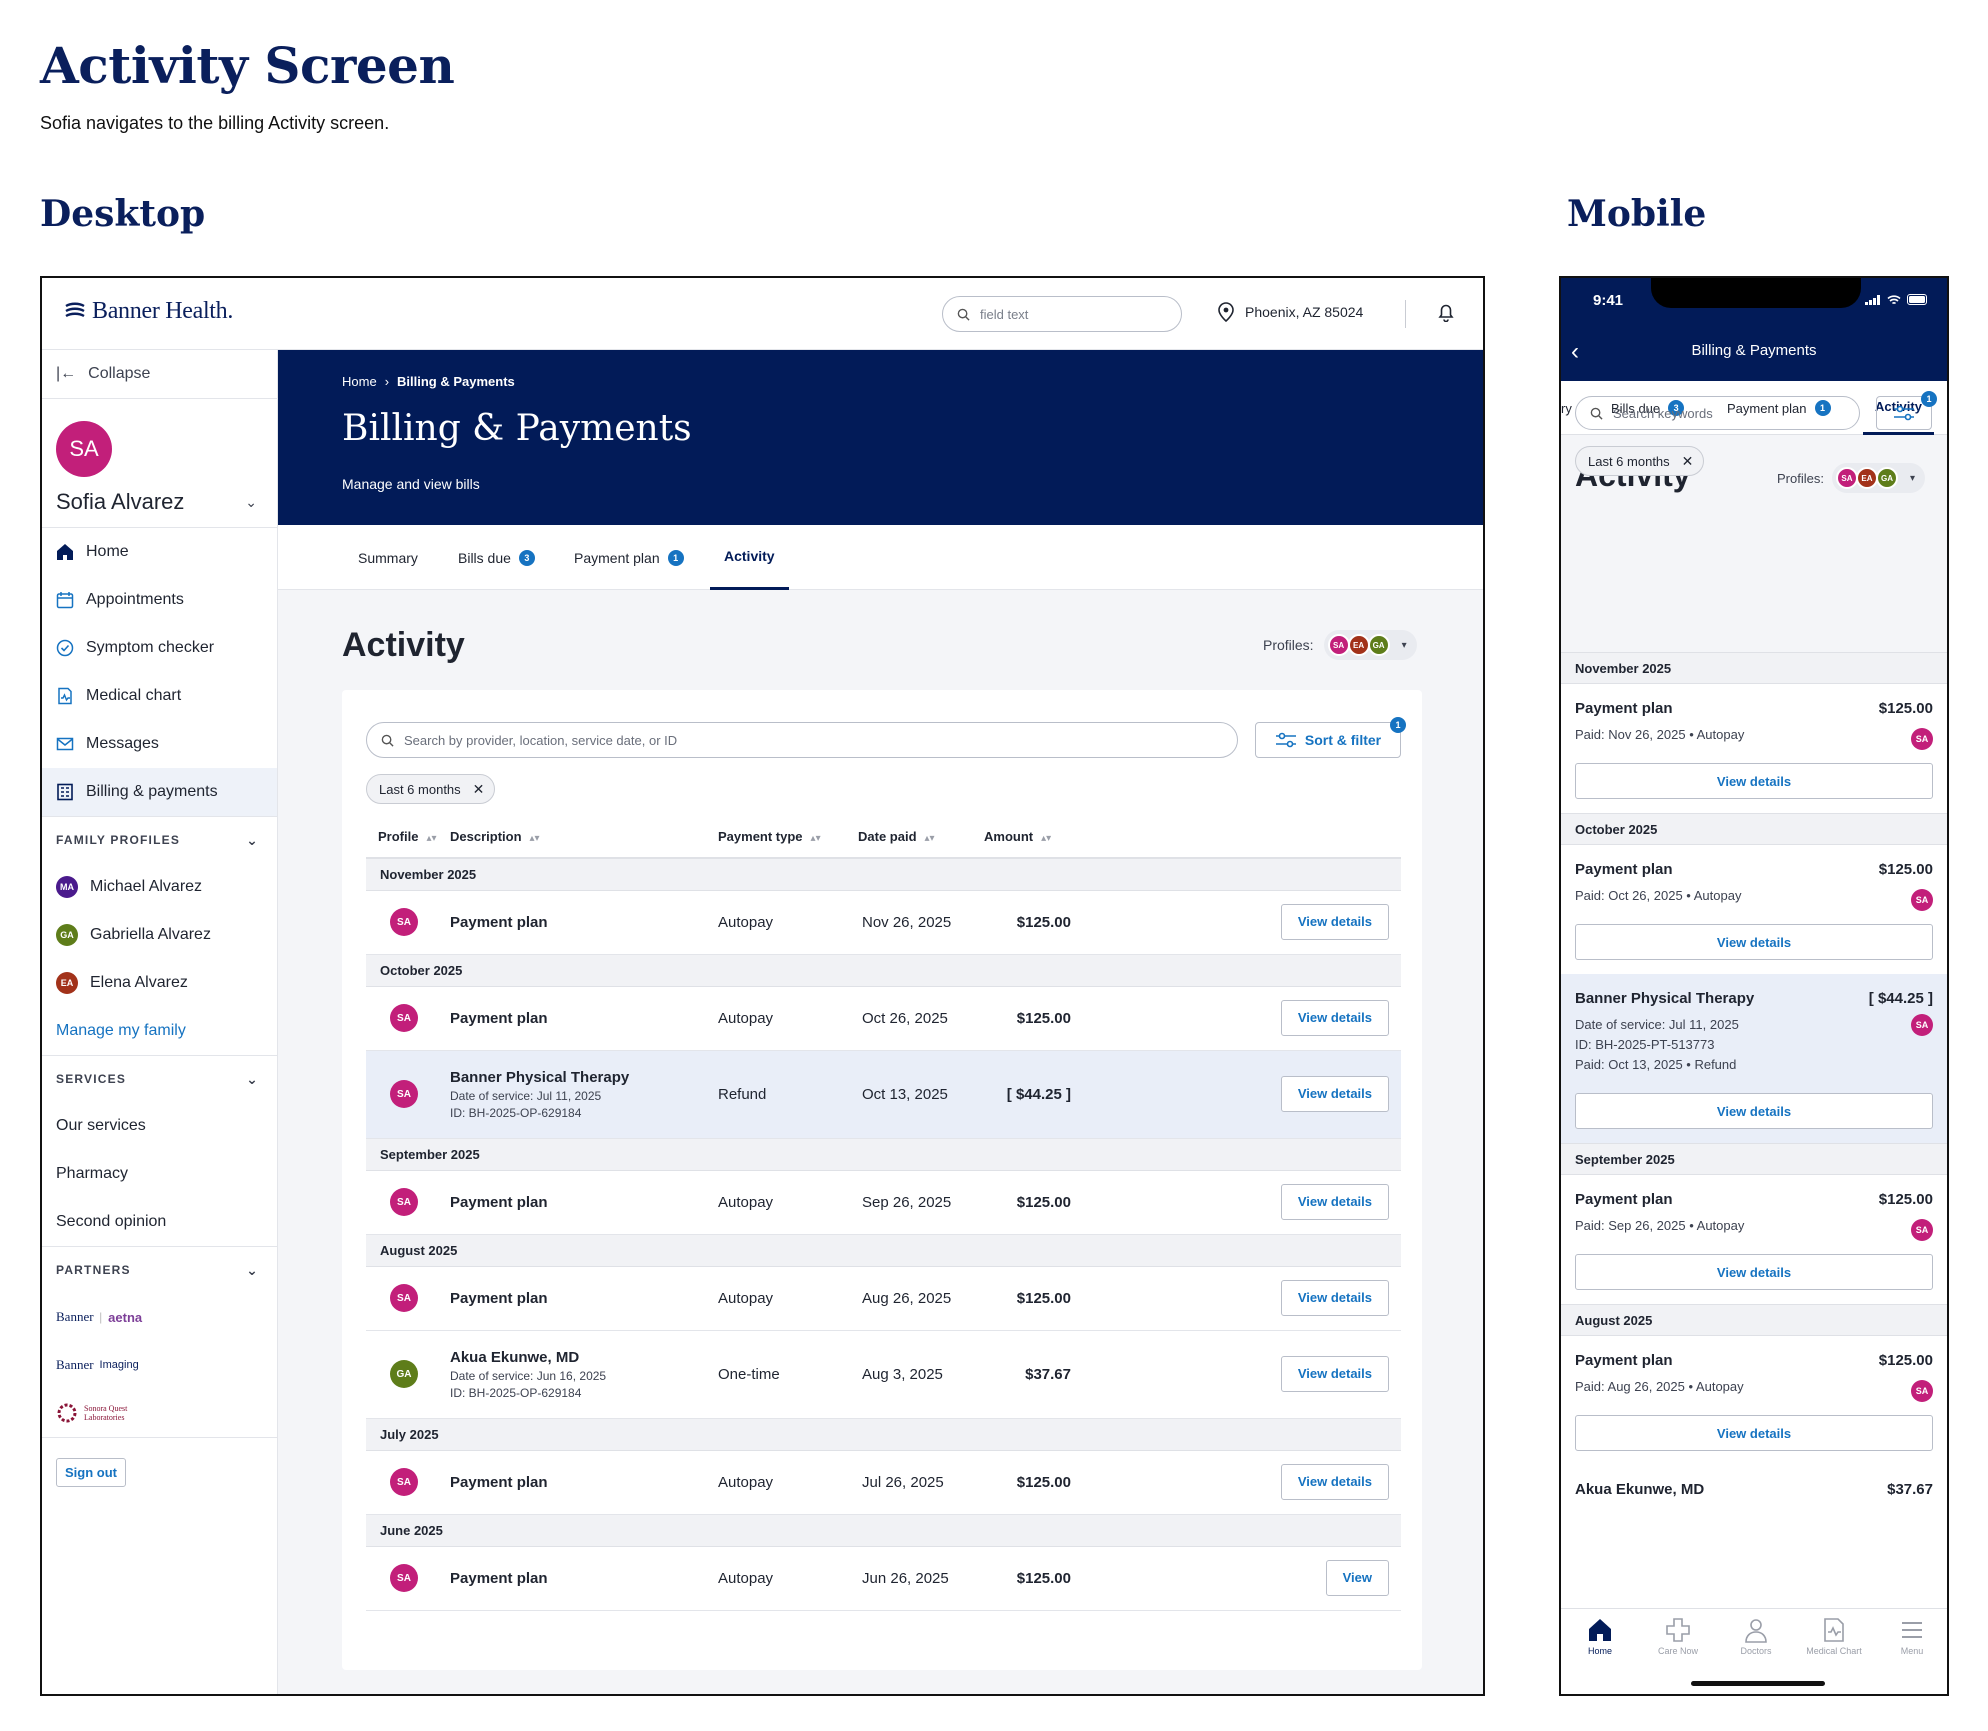 The width and height of the screenshot is (1988, 1731). I want to click on profile-chip: SA, so click(1338, 645).